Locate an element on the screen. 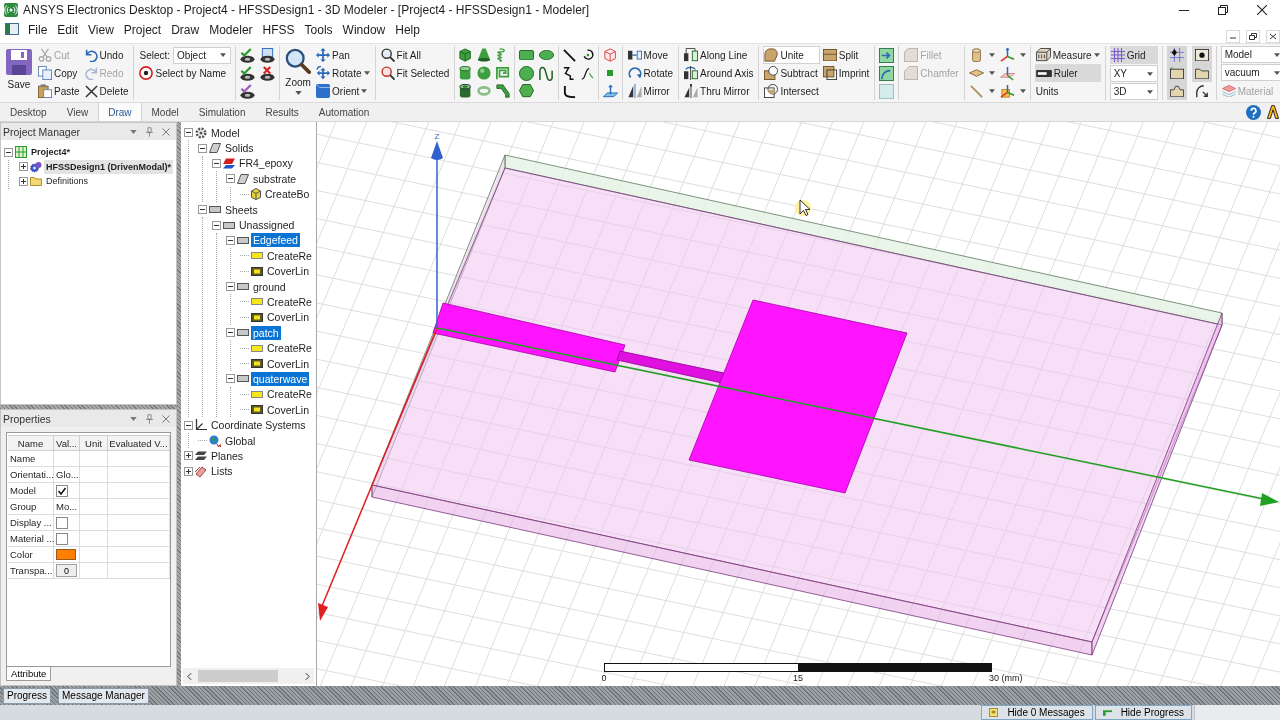 This screenshot has width=1280, height=720. select-dropdown: Object is located at coordinates (202, 55).